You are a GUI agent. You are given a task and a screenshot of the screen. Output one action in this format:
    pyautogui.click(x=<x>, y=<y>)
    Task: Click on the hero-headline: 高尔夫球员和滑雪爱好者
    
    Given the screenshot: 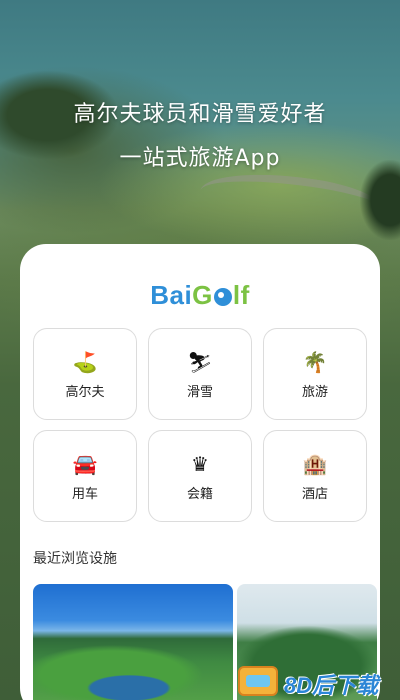 What is the action you would take?
    pyautogui.click(x=200, y=114)
    